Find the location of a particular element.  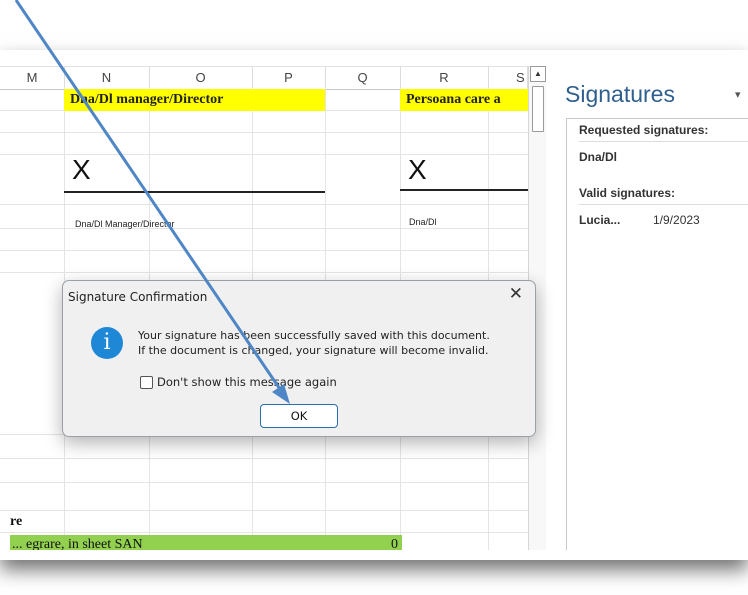

valid-signature-date: 1/9/2023 is located at coordinates (676, 220).